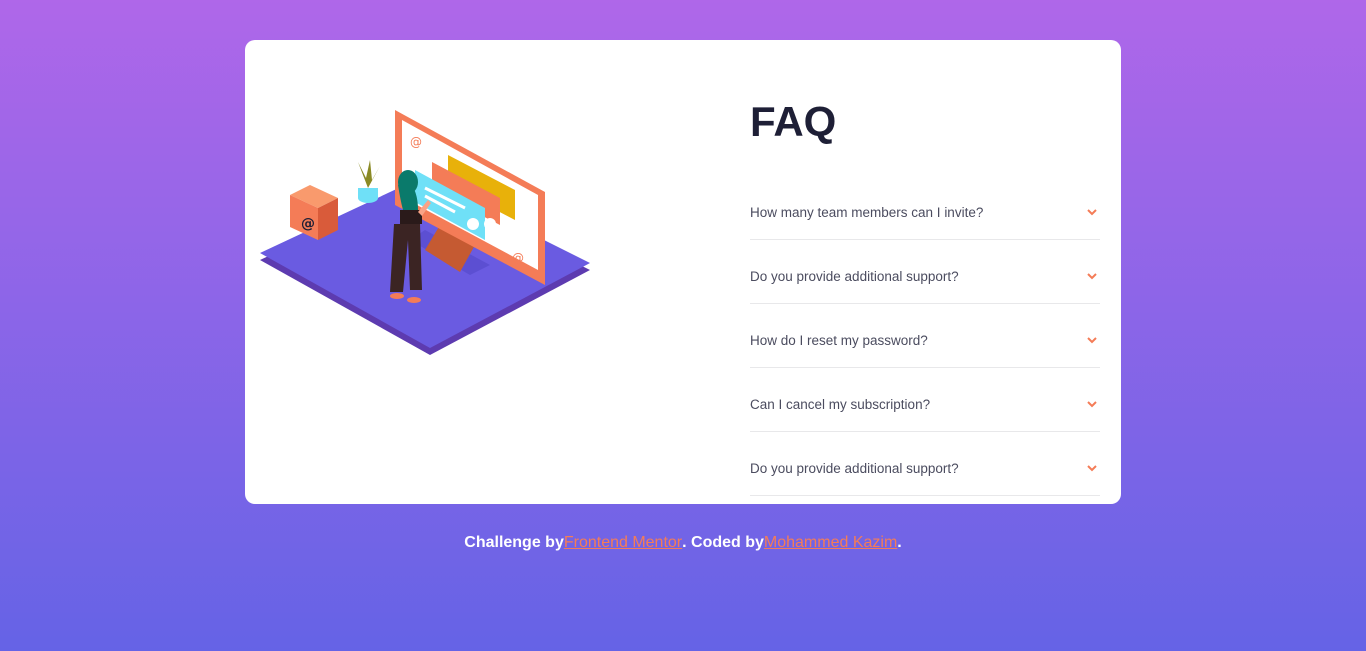  What do you see at coordinates (830, 542) in the screenshot?
I see `author-link: Mohammed Kazim` at bounding box center [830, 542].